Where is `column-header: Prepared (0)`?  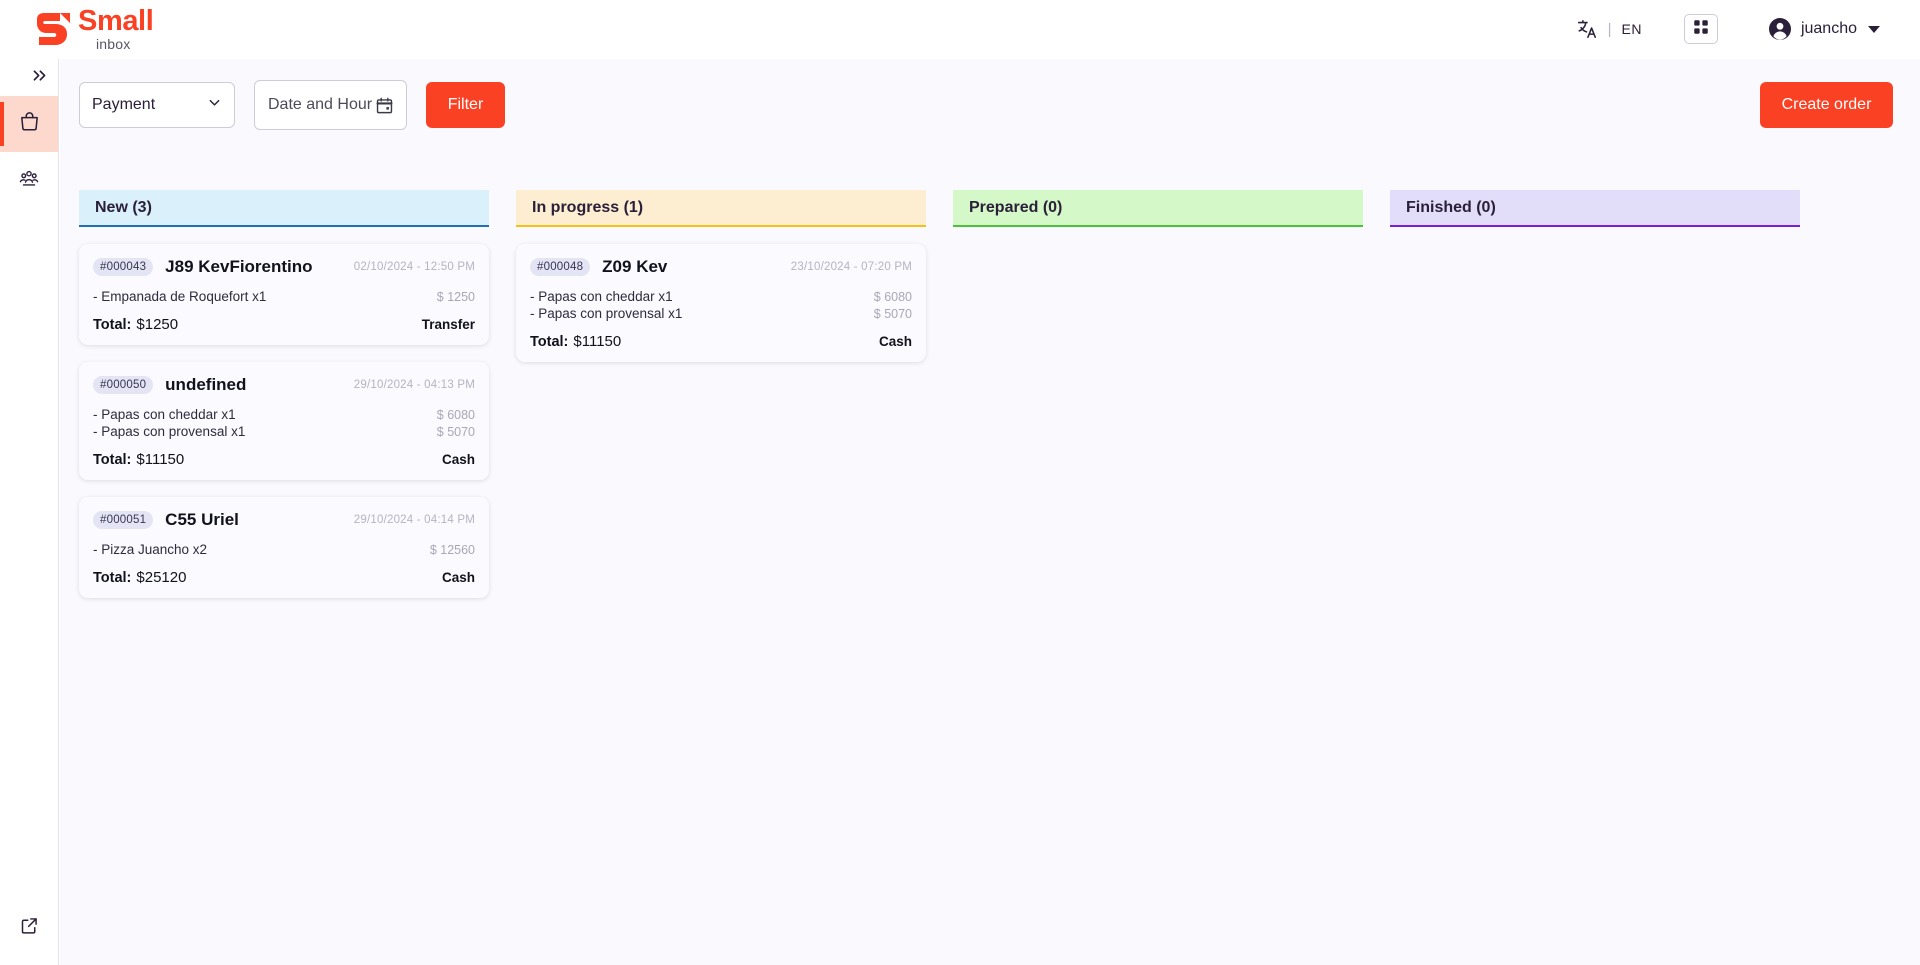 column-header: Prepared (0) is located at coordinates (1158, 208).